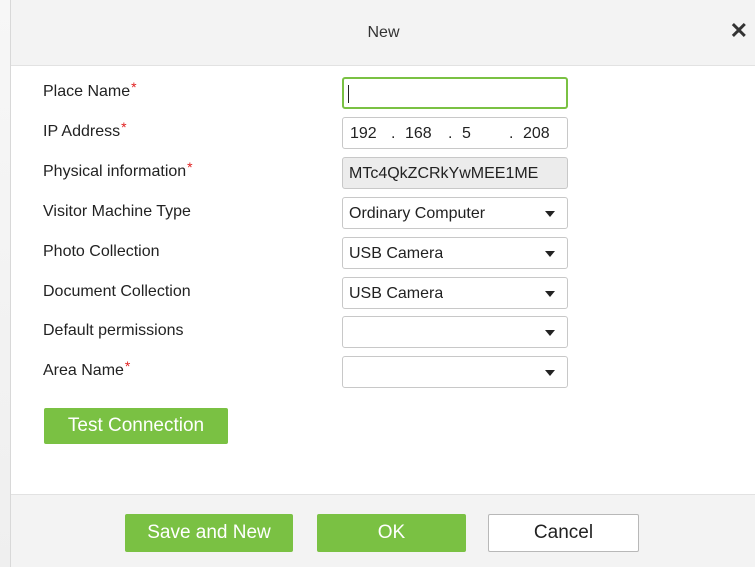  Describe the element at coordinates (455, 133) in the screenshot. I see `ip-address-input: 192 . 168 . 5 . 208` at that location.